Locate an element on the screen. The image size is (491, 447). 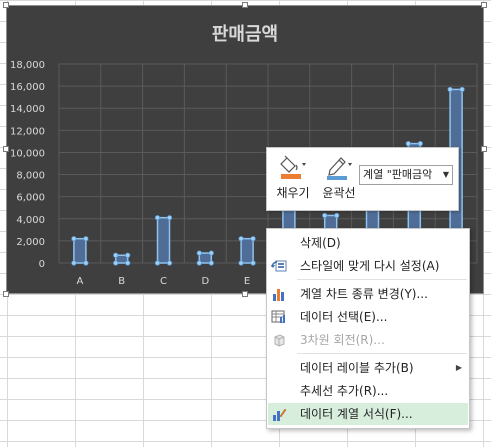
paint-bucket-icon is located at coordinates (293, 167).